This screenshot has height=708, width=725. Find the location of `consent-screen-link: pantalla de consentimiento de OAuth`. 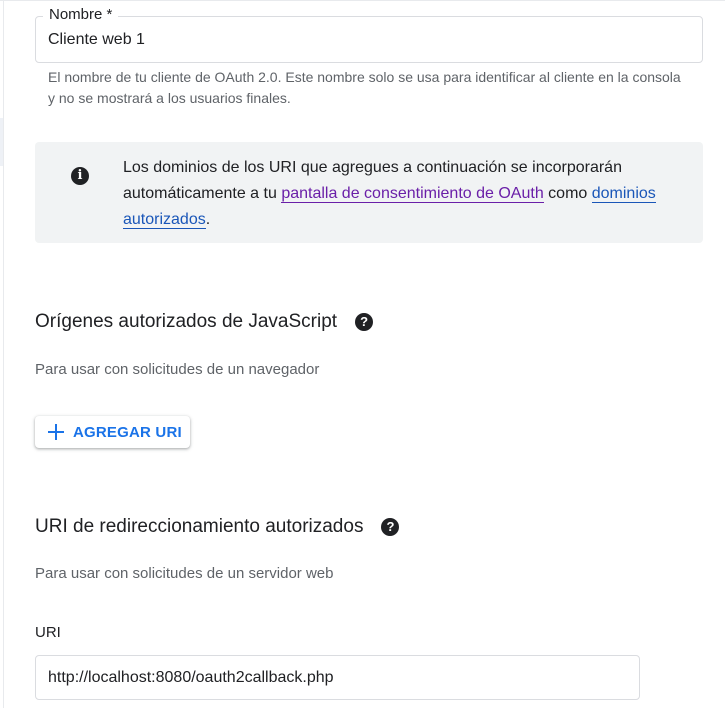

consent-screen-link: pantalla de consentimiento de OAuth is located at coordinates (412, 194).